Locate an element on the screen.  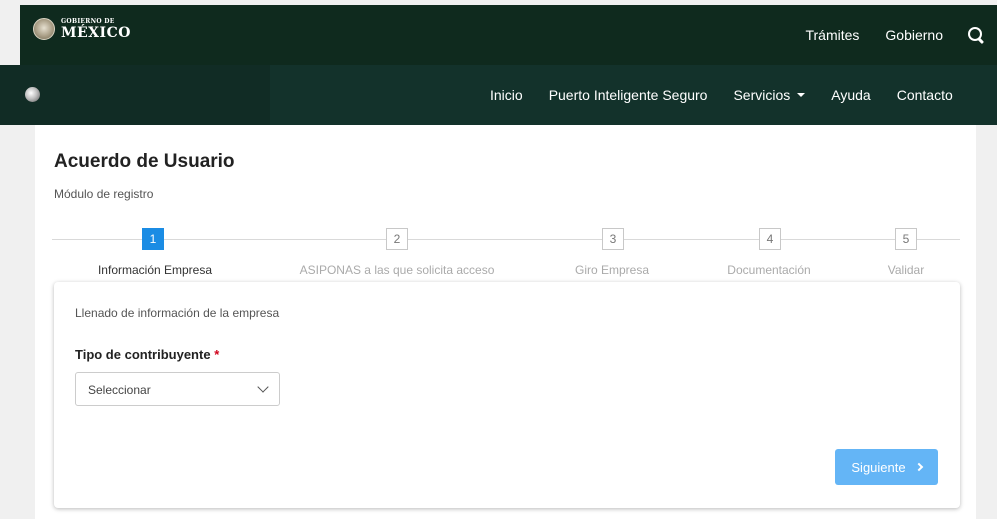
tipo-contribuyente-select: Seleccionar is located at coordinates (177, 389).